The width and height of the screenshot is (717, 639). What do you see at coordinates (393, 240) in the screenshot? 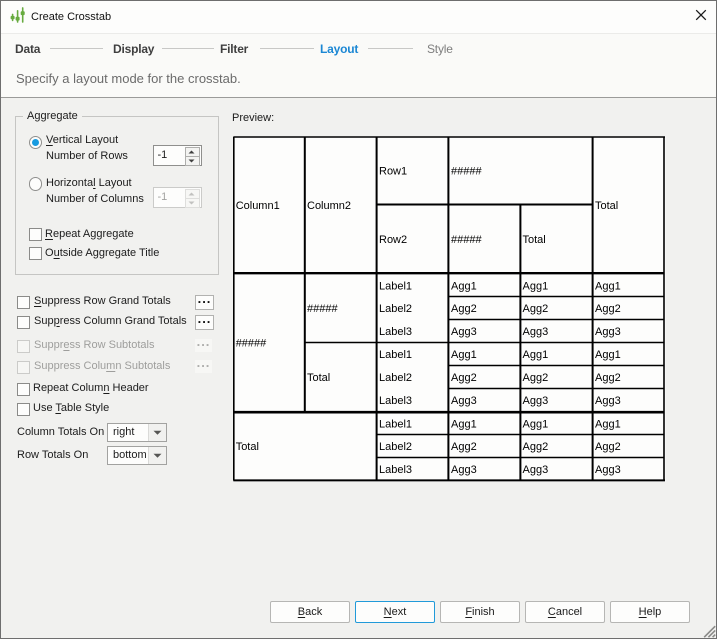
I see `svg-text: Row2` at bounding box center [393, 240].